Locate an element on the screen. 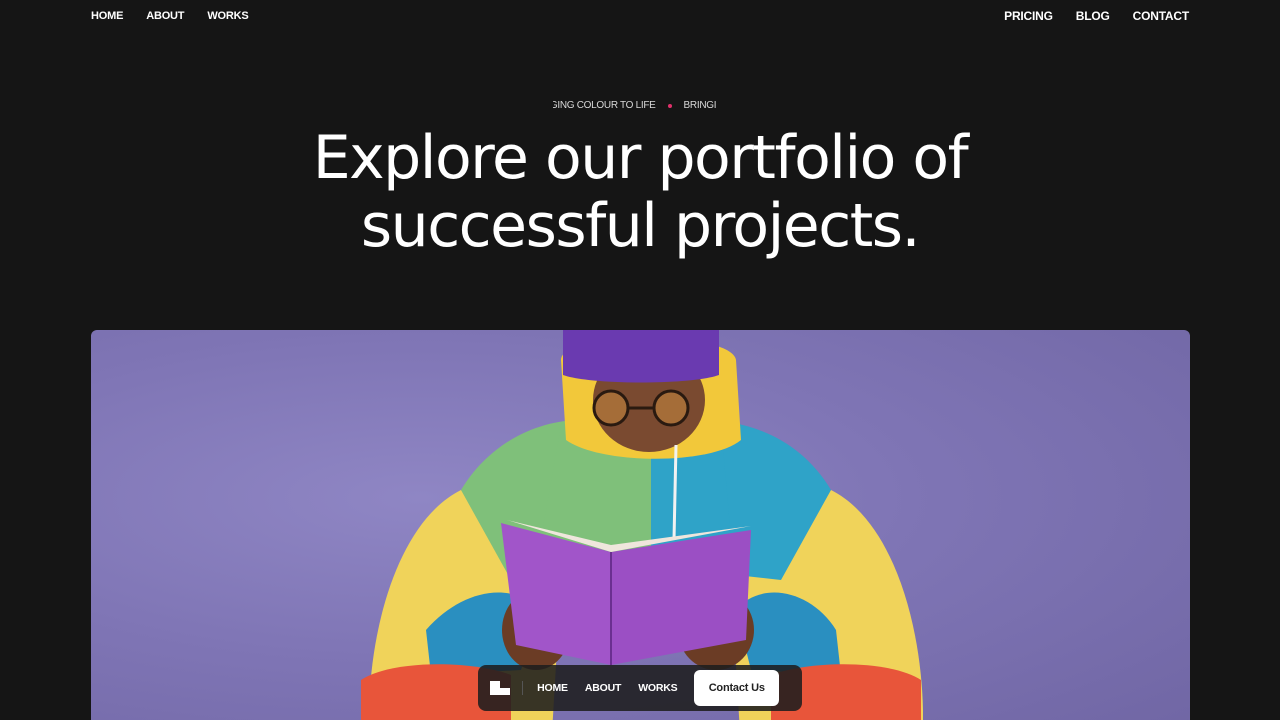  nav-pricing-link: PRICING is located at coordinates (1028, 16).